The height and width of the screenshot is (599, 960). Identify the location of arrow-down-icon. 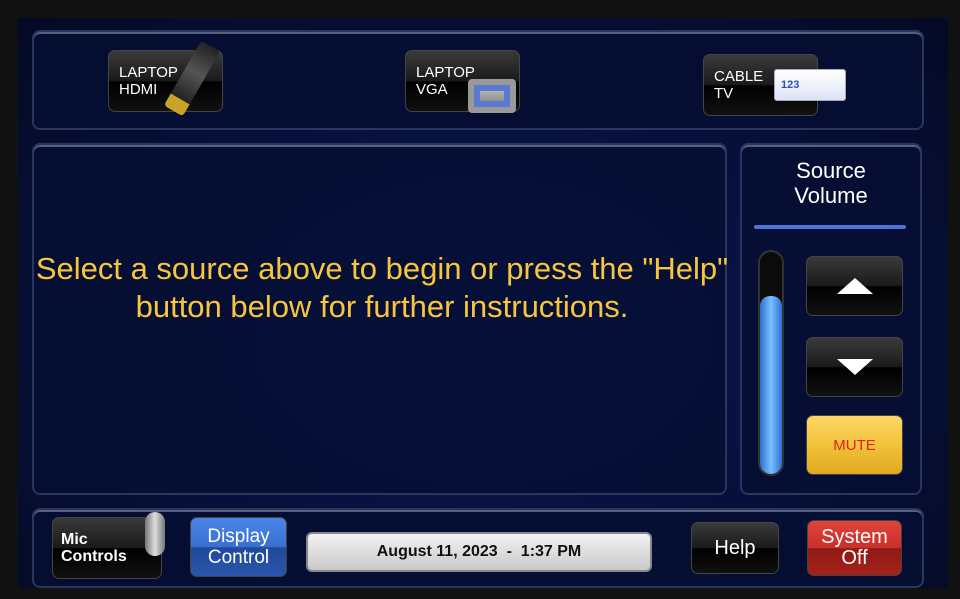
(854, 367).